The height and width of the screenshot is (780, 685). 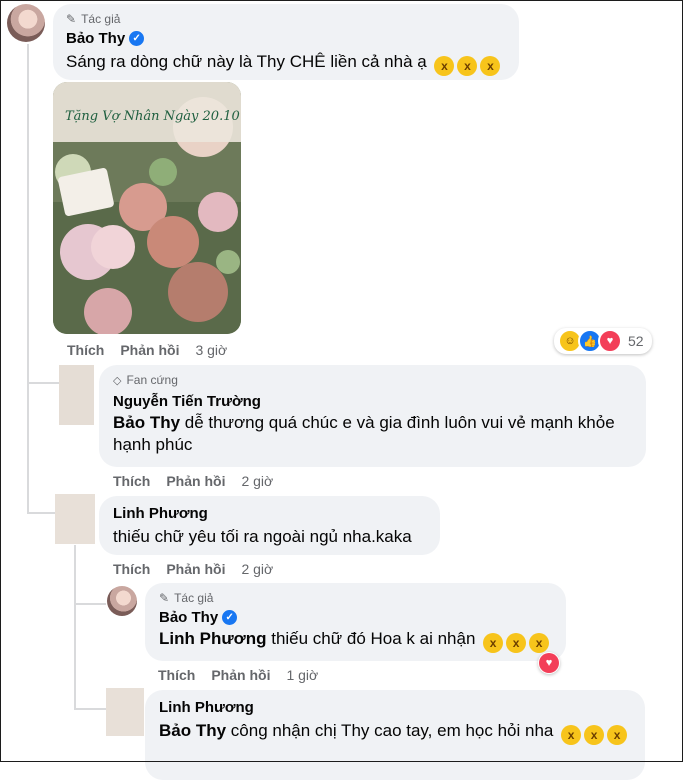 I want to click on timestamp: 3 giờ, so click(x=211, y=350).